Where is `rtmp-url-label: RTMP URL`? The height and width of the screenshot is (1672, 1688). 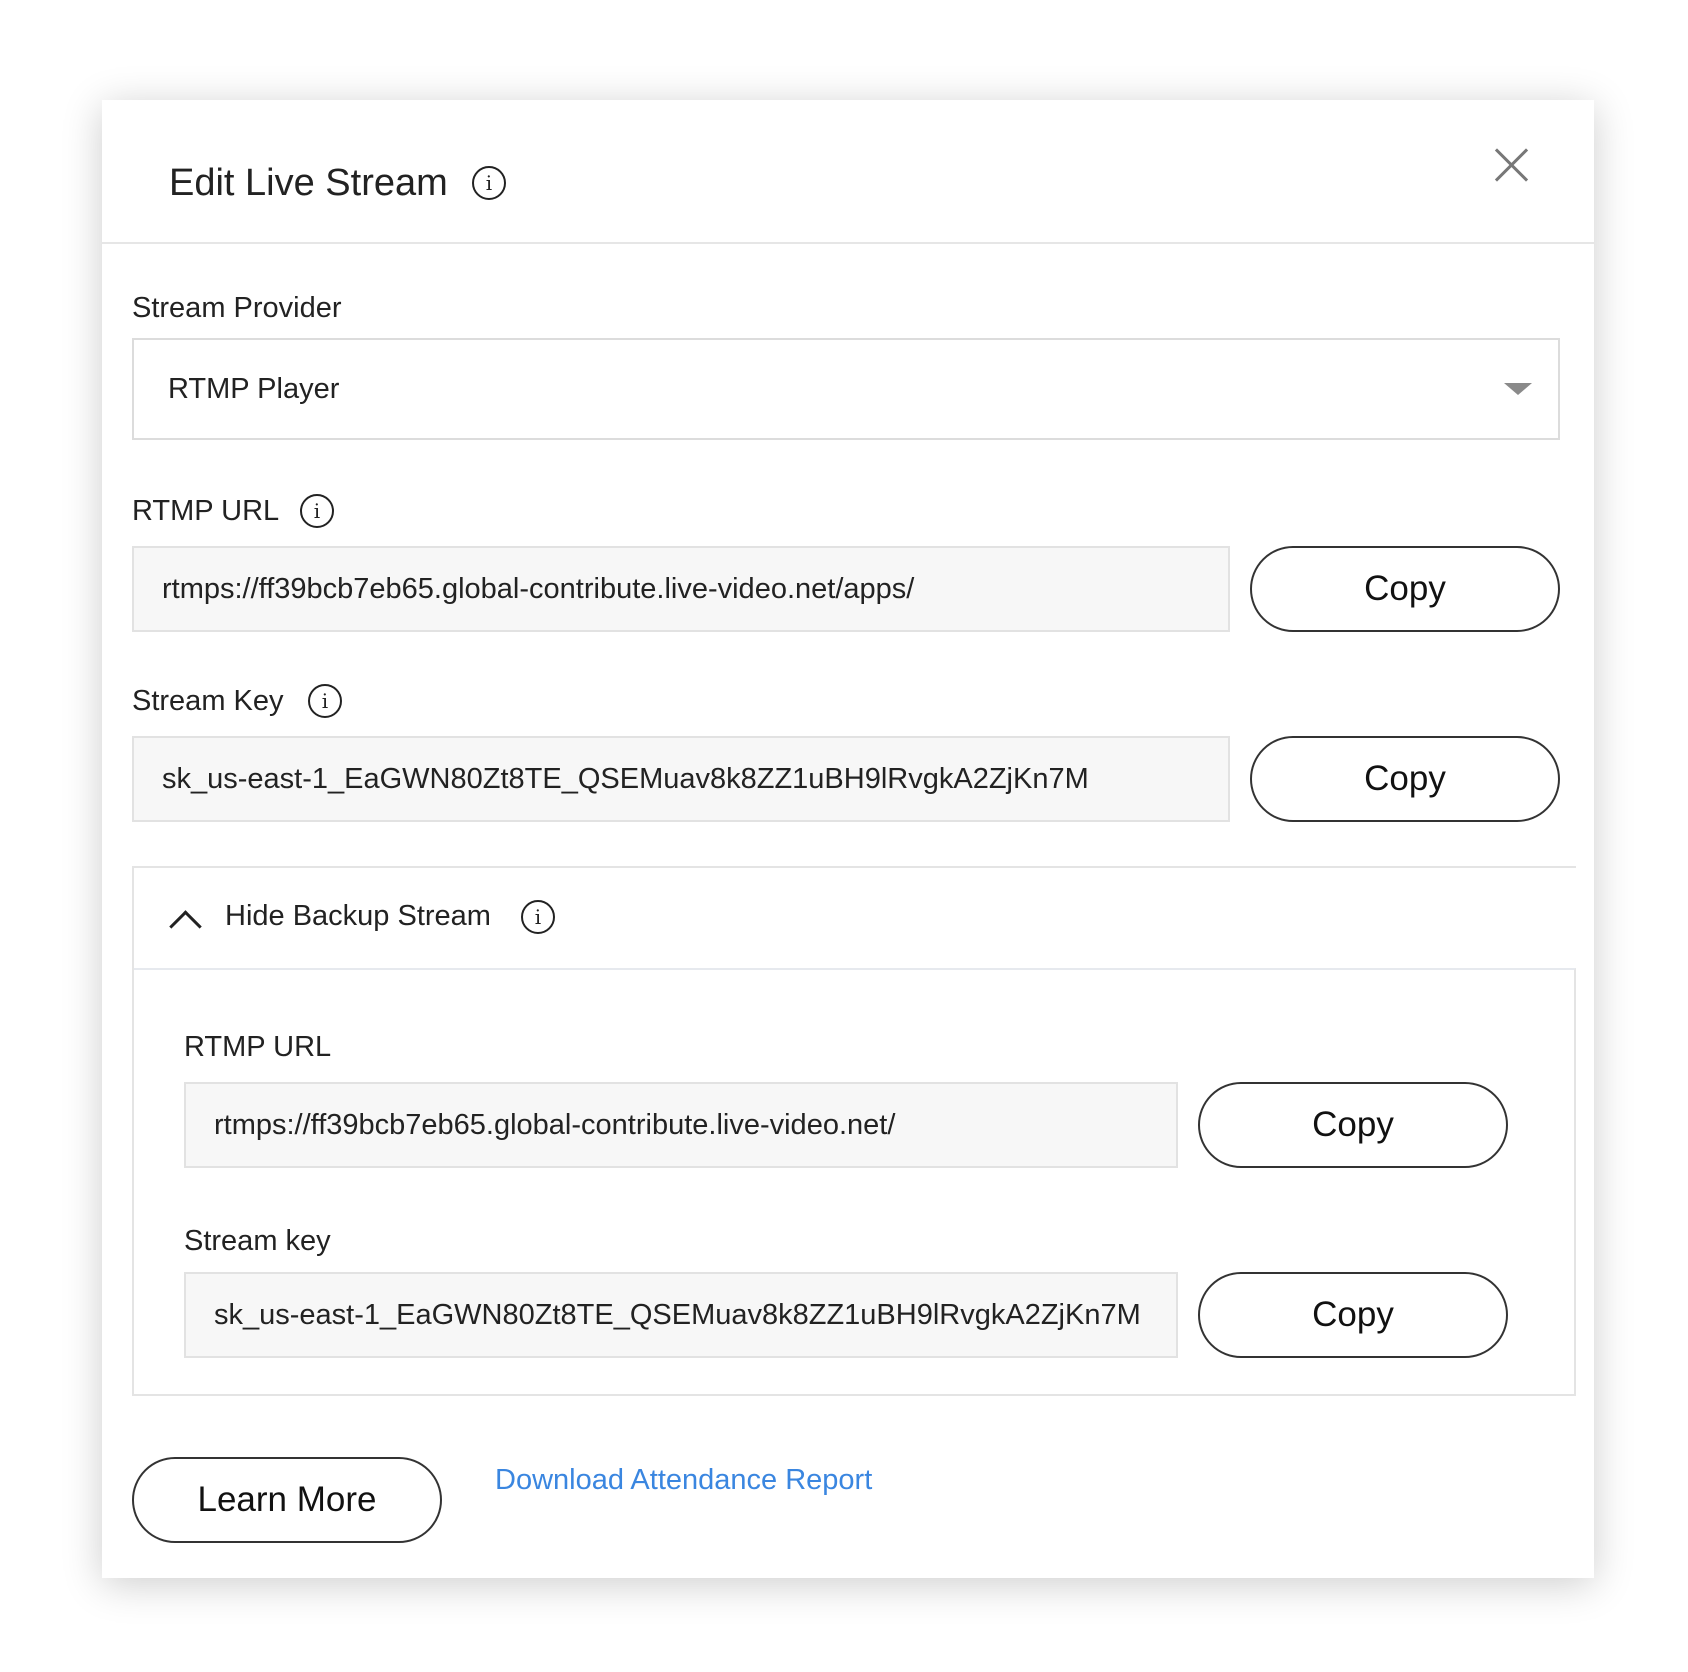
rtmp-url-label: RTMP URL is located at coordinates (206, 511).